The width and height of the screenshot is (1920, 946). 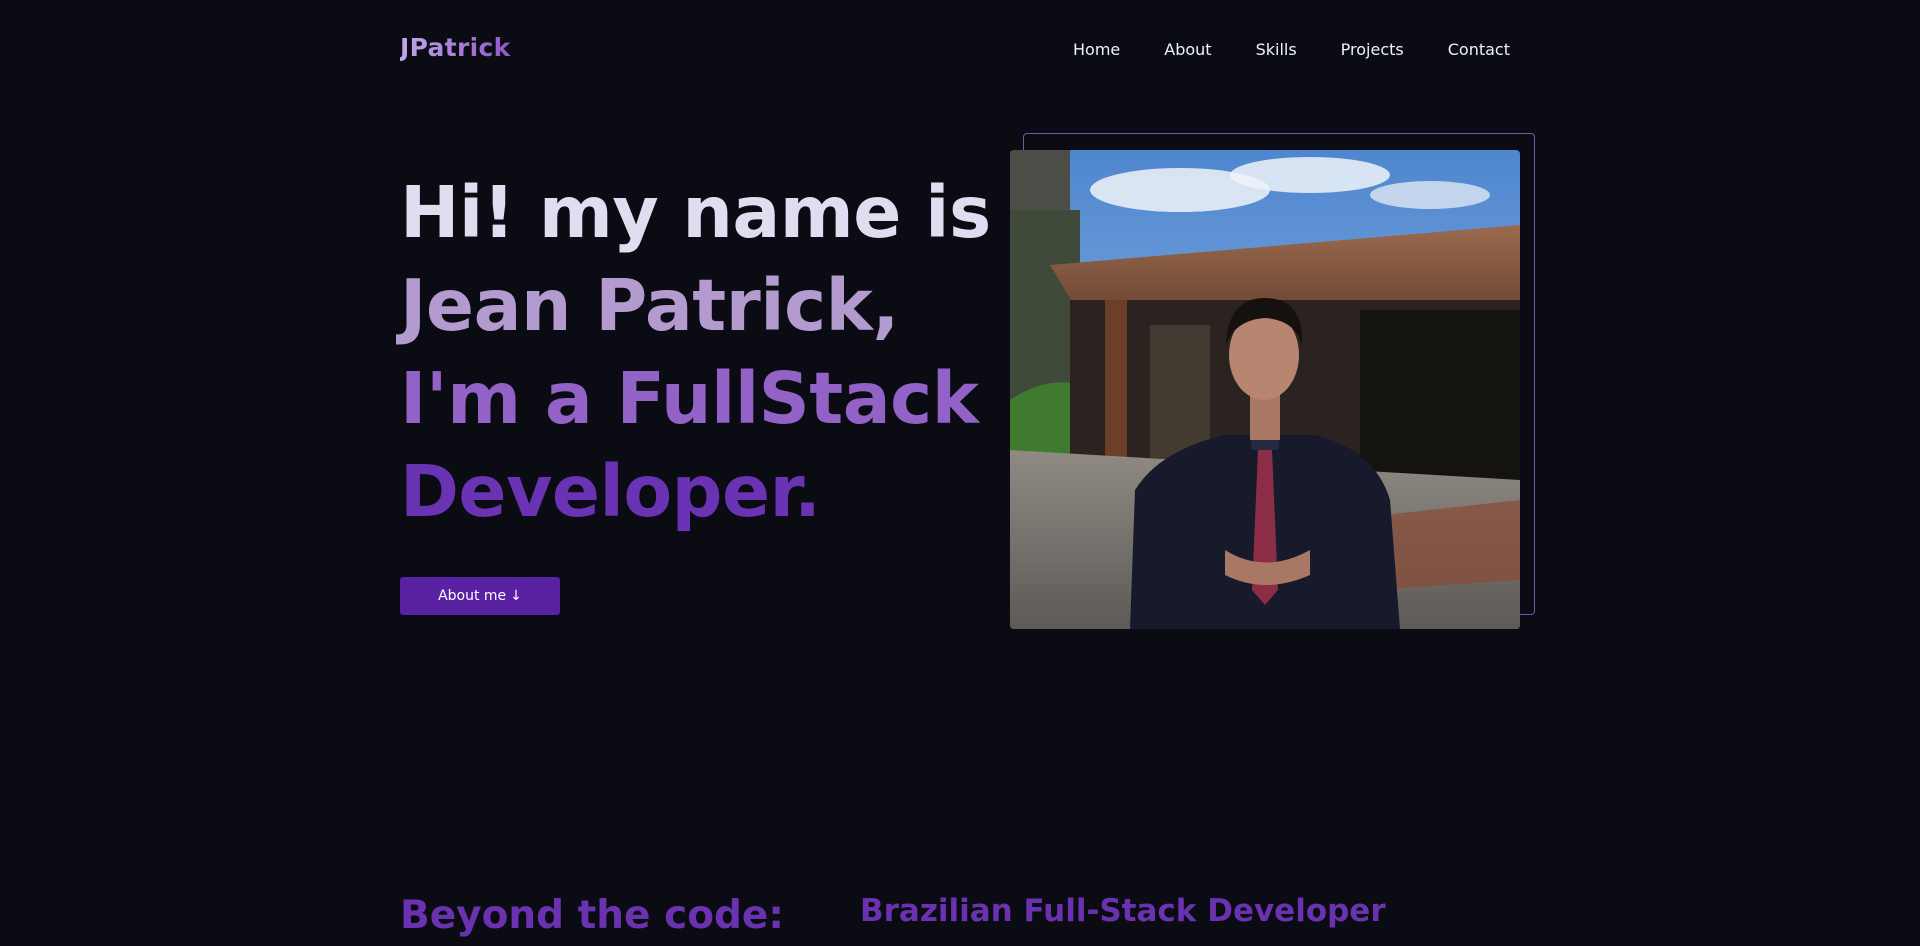 What do you see at coordinates (1479, 50) in the screenshot?
I see `nav-link-contact: Contact` at bounding box center [1479, 50].